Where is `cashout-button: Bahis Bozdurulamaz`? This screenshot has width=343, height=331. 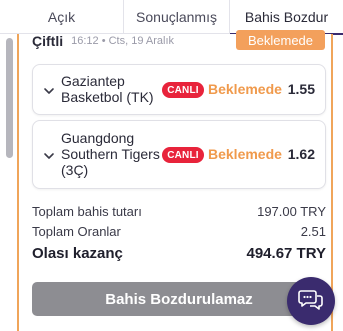 cashout-button: Bahis Bozdurulamaz is located at coordinates (179, 299).